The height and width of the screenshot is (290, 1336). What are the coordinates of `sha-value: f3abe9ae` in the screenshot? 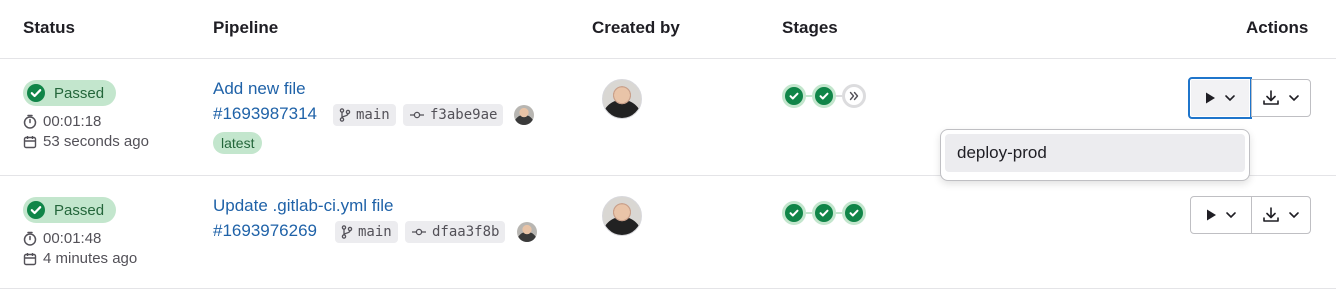 It's located at (464, 115).